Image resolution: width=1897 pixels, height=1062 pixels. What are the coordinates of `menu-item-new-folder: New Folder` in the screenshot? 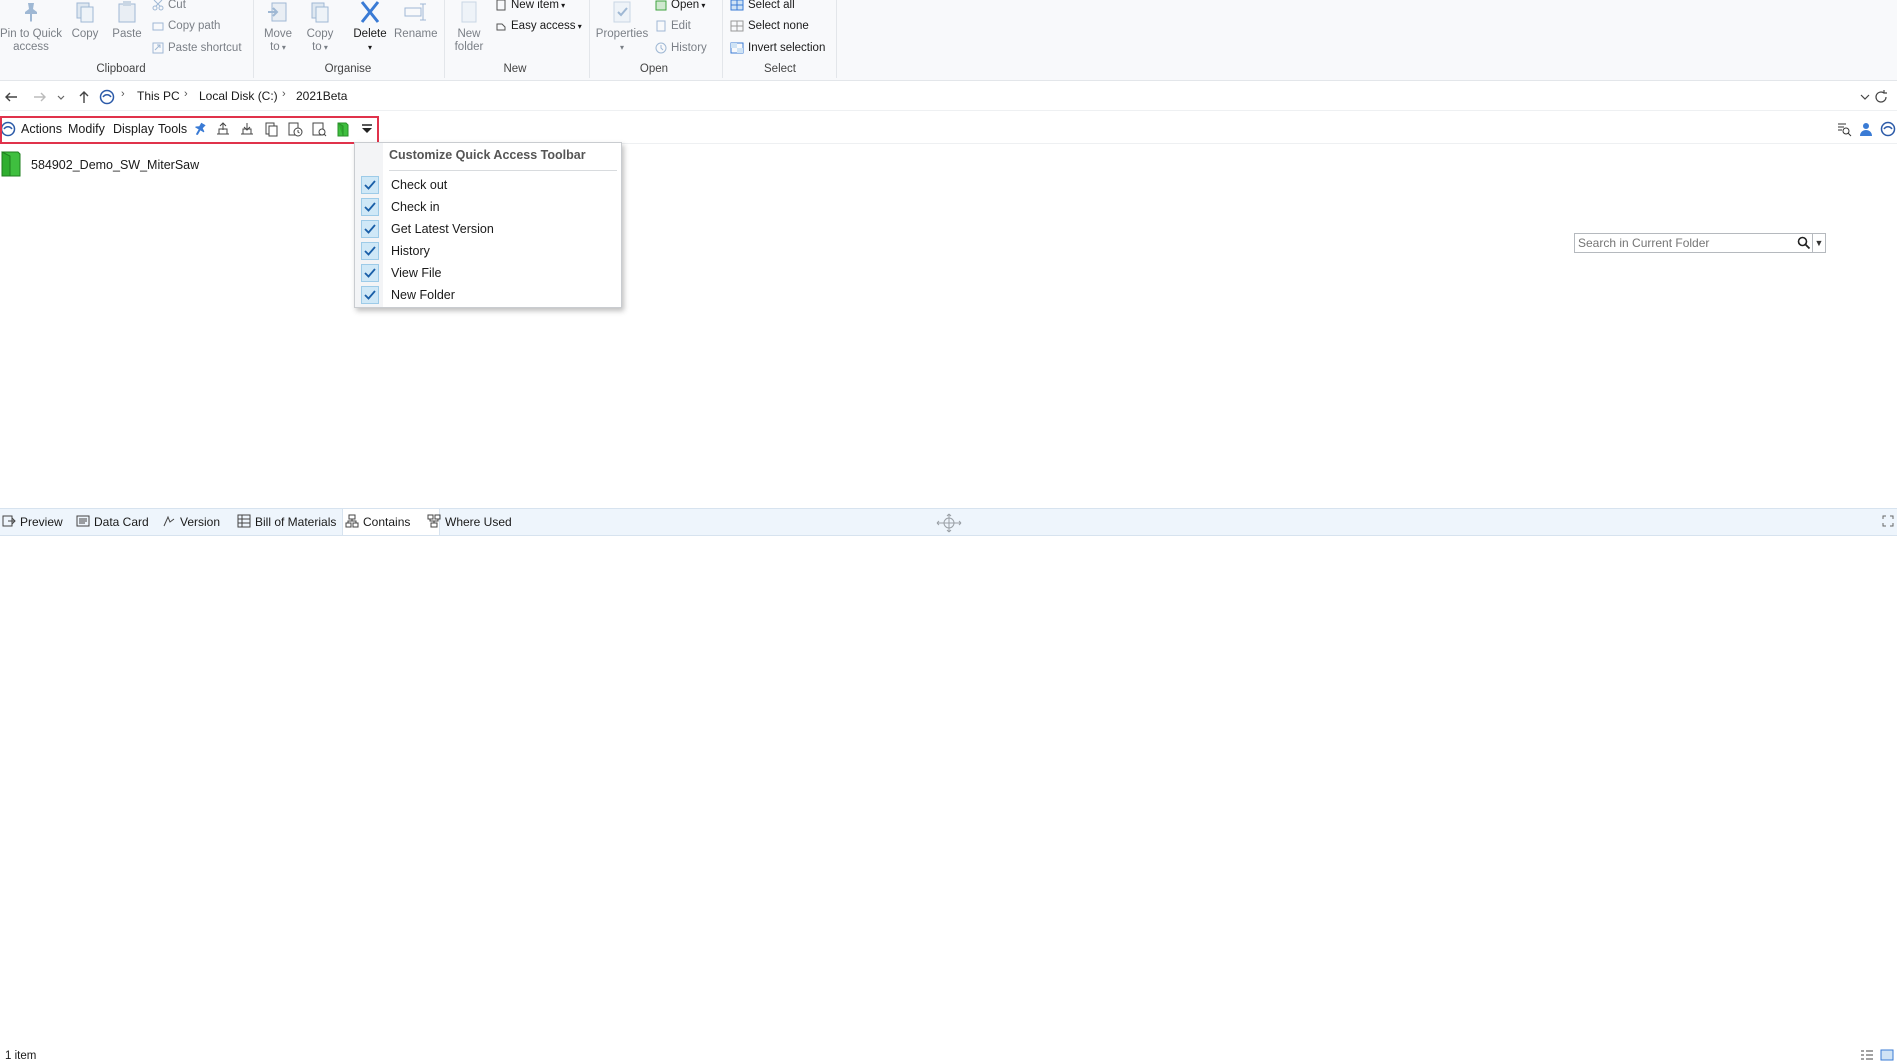 It's located at (488, 295).